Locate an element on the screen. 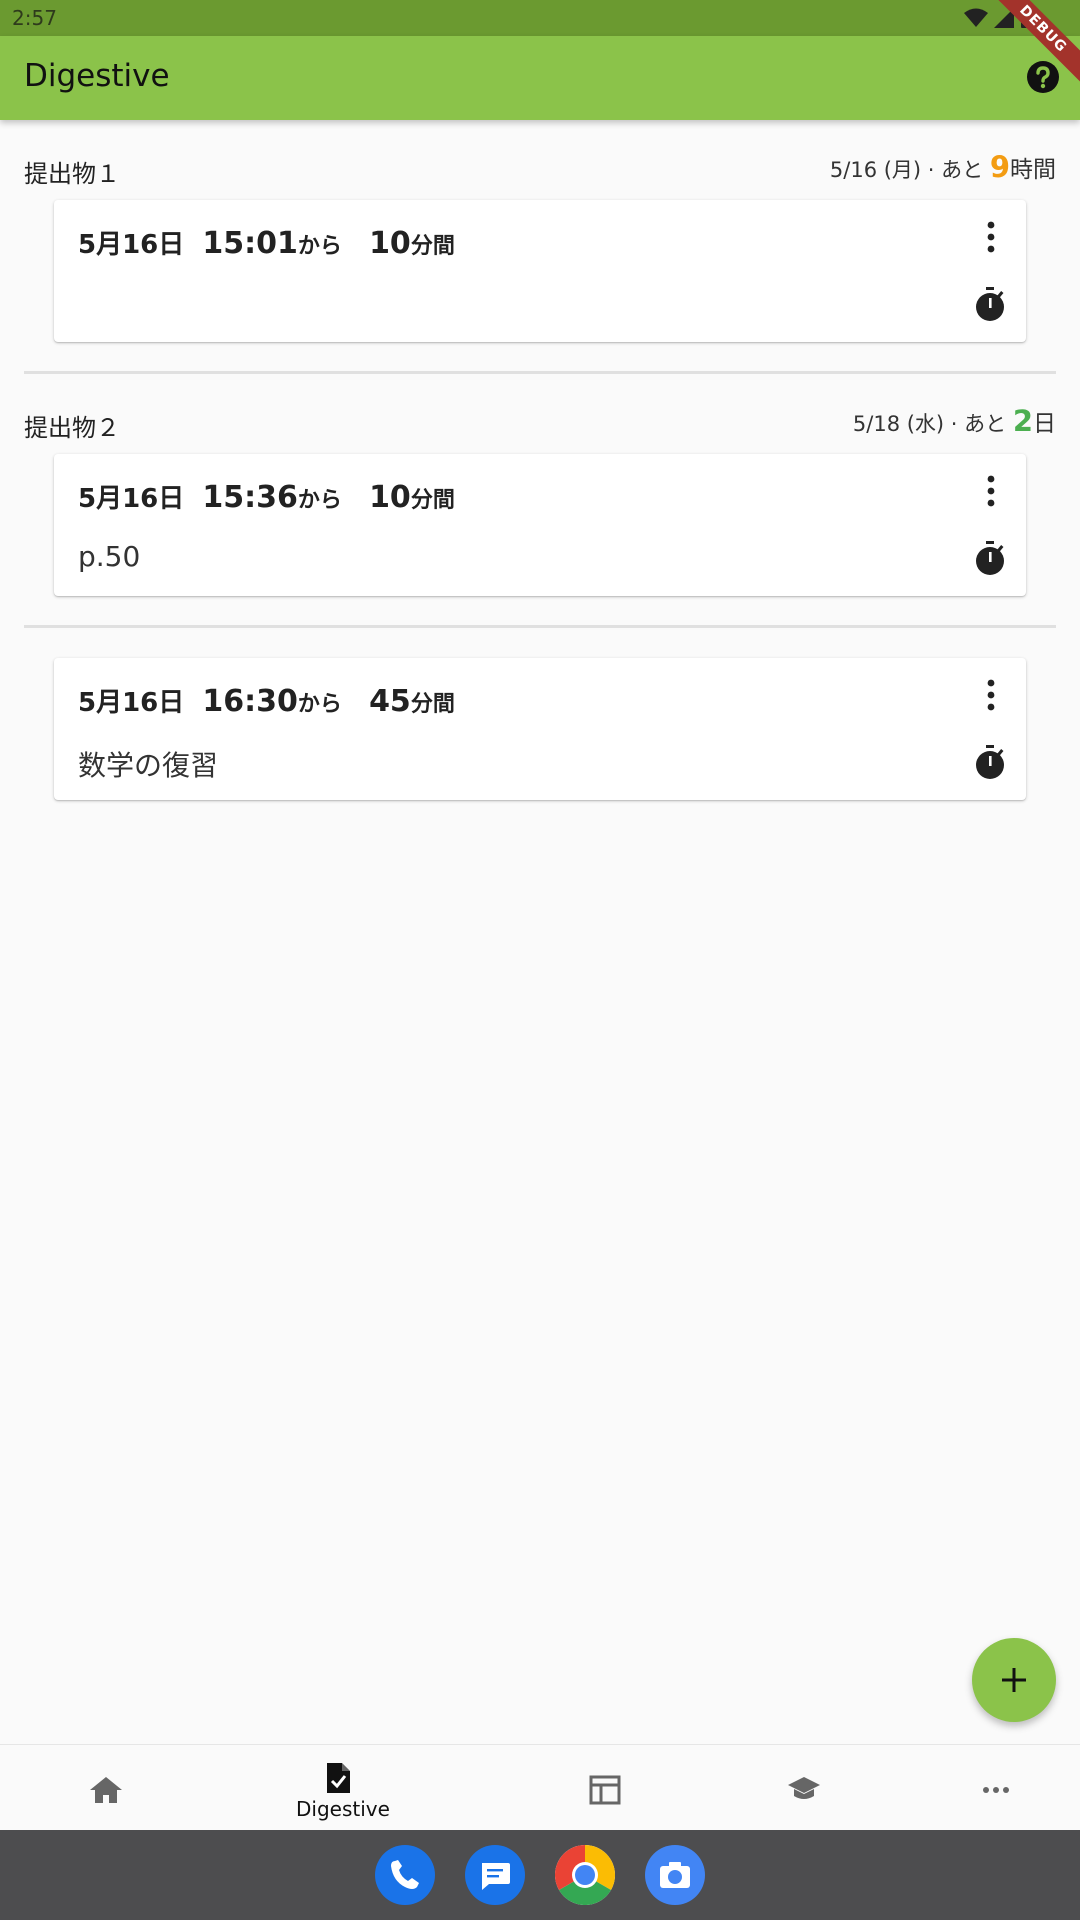 This screenshot has width=1080, height=1920. school-icon is located at coordinates (804, 1788).